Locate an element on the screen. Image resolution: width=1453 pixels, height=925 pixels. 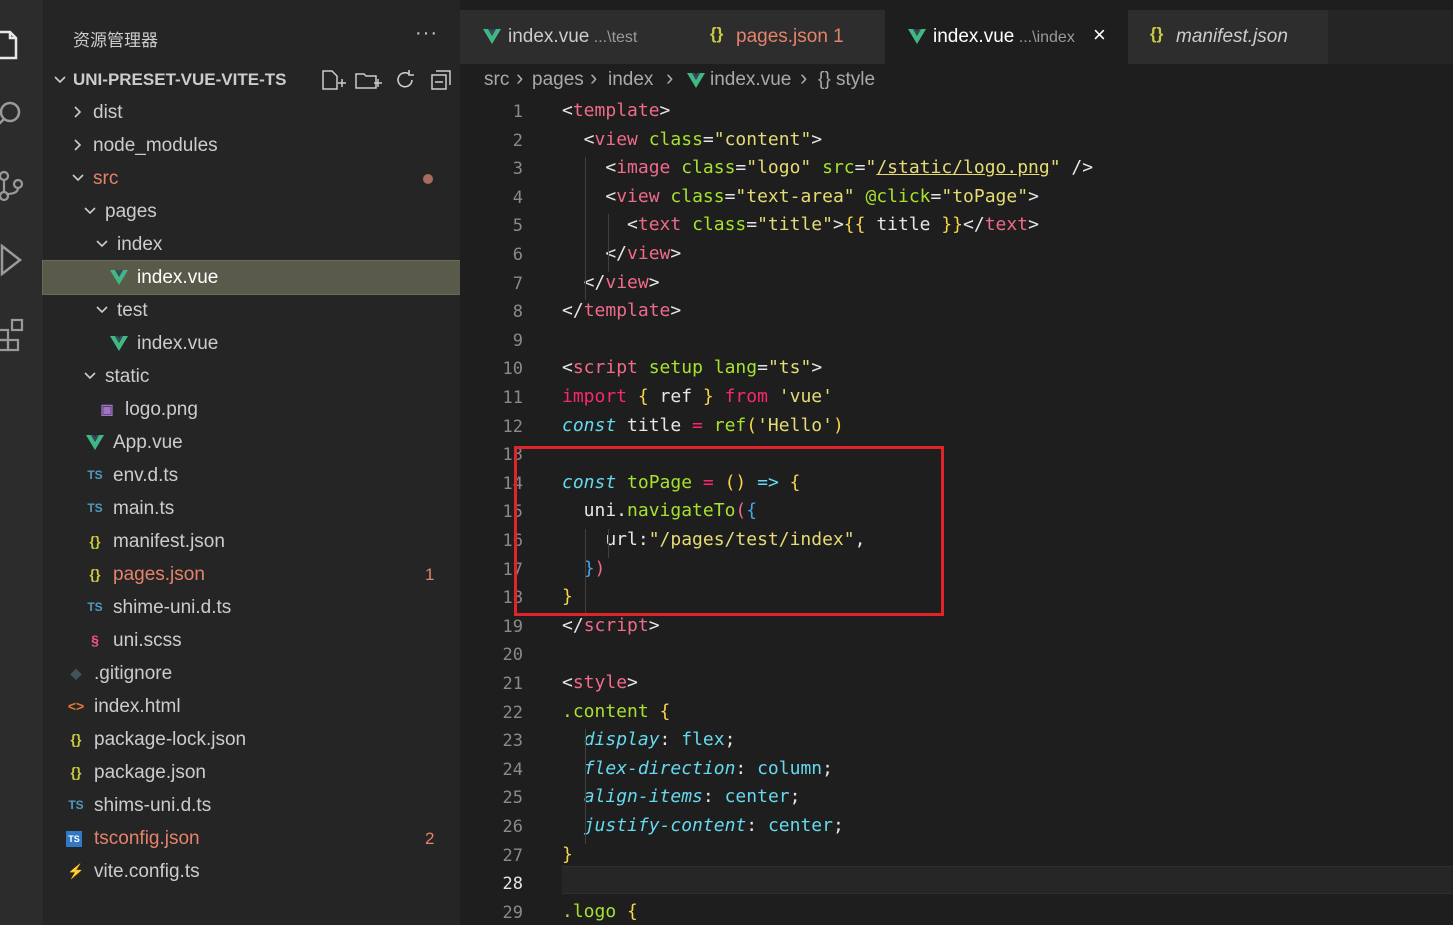
tree-item: dist is located at coordinates (251, 112).